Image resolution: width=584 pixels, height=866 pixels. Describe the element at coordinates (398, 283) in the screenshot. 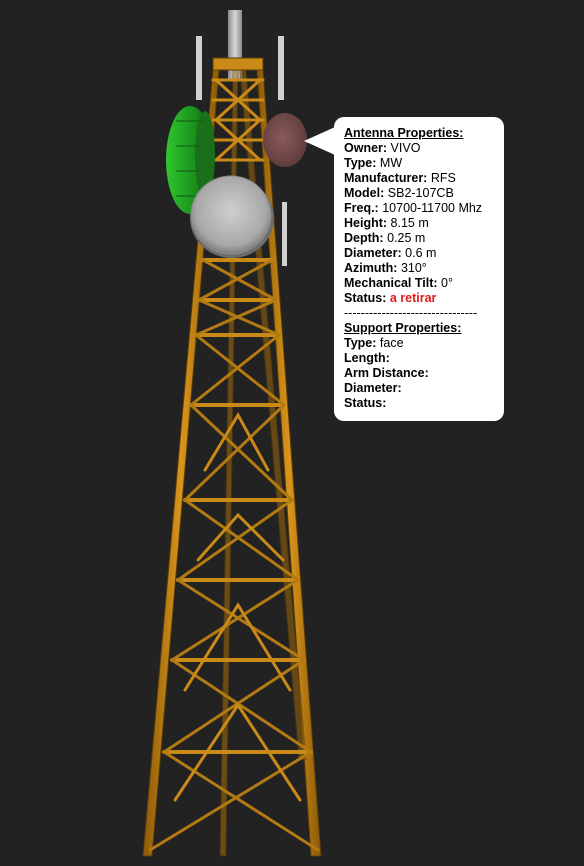

I see `mechanical-tilt-row: Mechanical Tilt: 0°` at that location.